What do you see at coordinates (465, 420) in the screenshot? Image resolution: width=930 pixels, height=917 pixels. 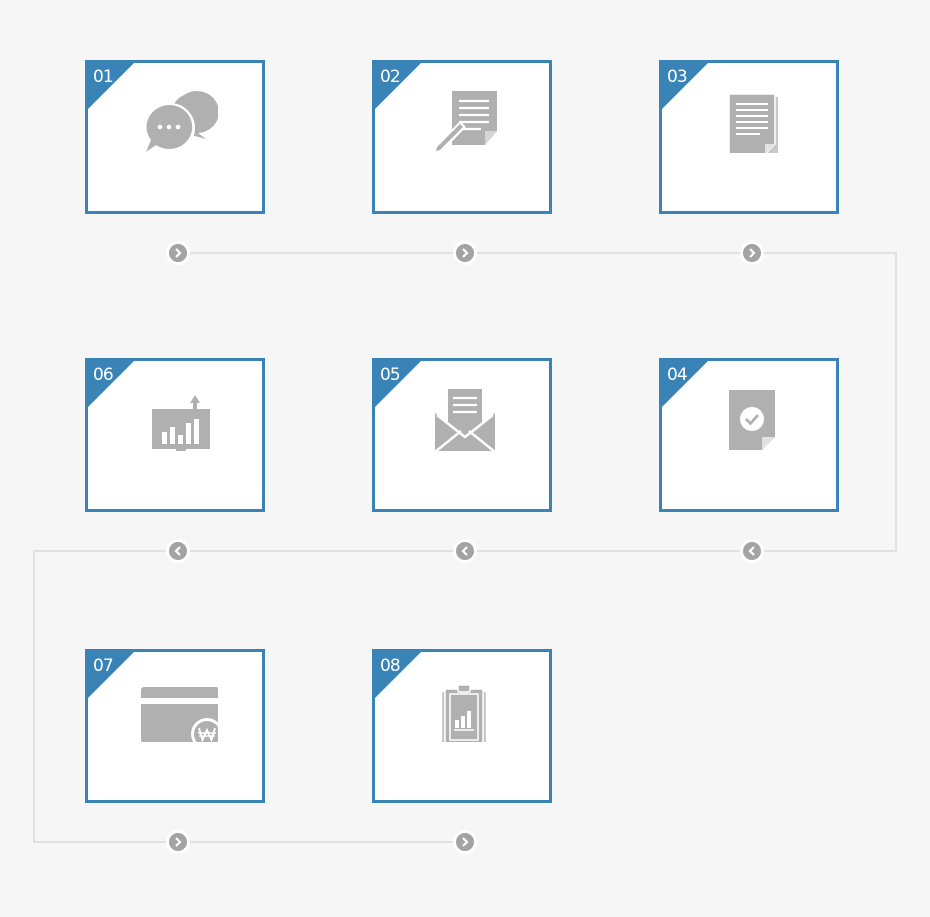 I see `envelope-letter-icon` at bounding box center [465, 420].